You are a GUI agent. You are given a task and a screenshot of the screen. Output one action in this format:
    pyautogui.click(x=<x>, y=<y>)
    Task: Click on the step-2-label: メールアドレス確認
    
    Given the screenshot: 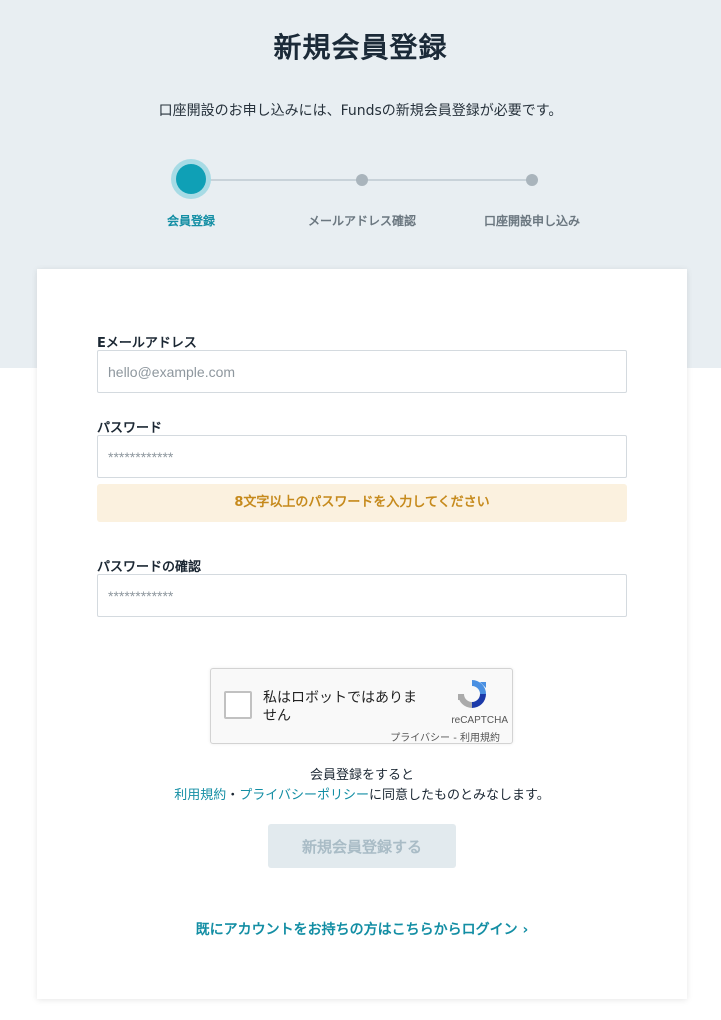 What is the action you would take?
    pyautogui.click(x=361, y=221)
    